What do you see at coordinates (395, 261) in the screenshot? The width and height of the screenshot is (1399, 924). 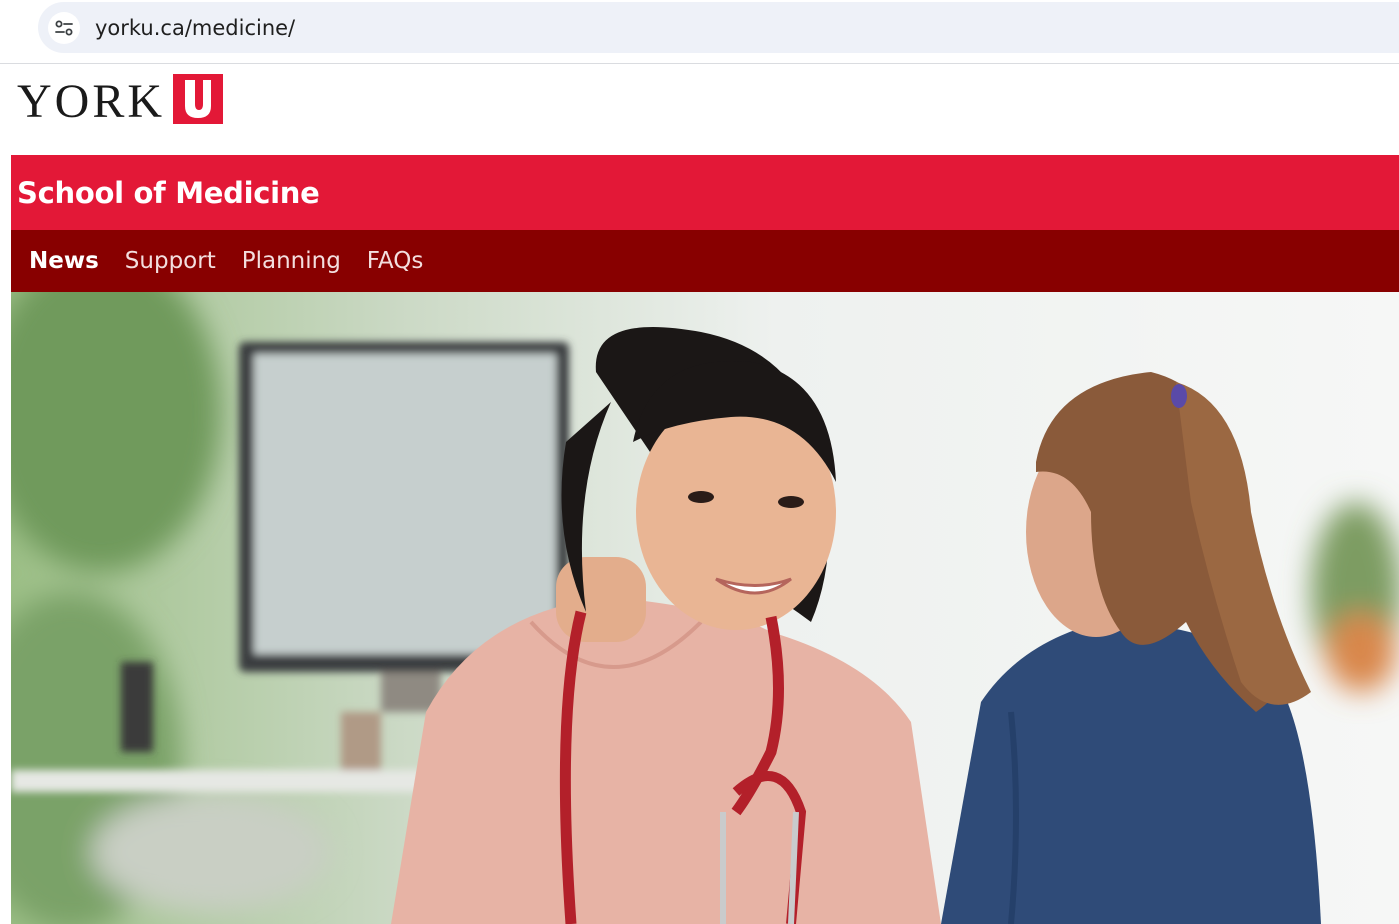 I see `nav-item-faqs: FAQs` at bounding box center [395, 261].